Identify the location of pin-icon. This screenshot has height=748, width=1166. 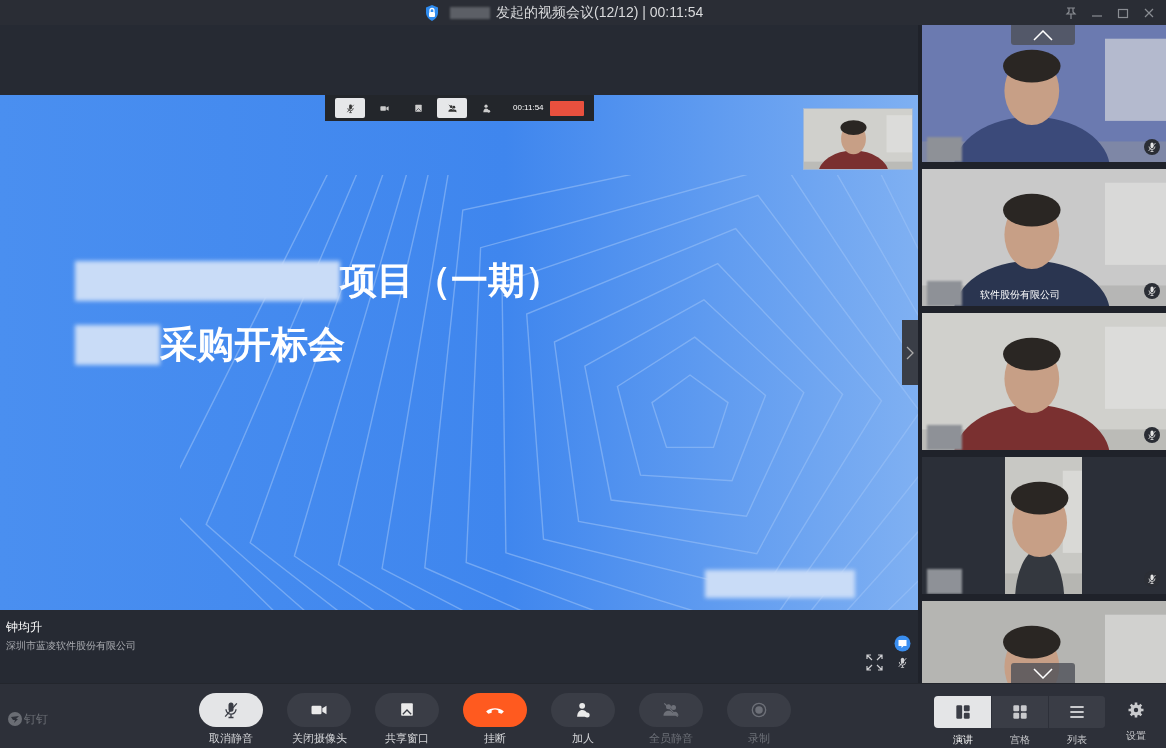
(1071, 12).